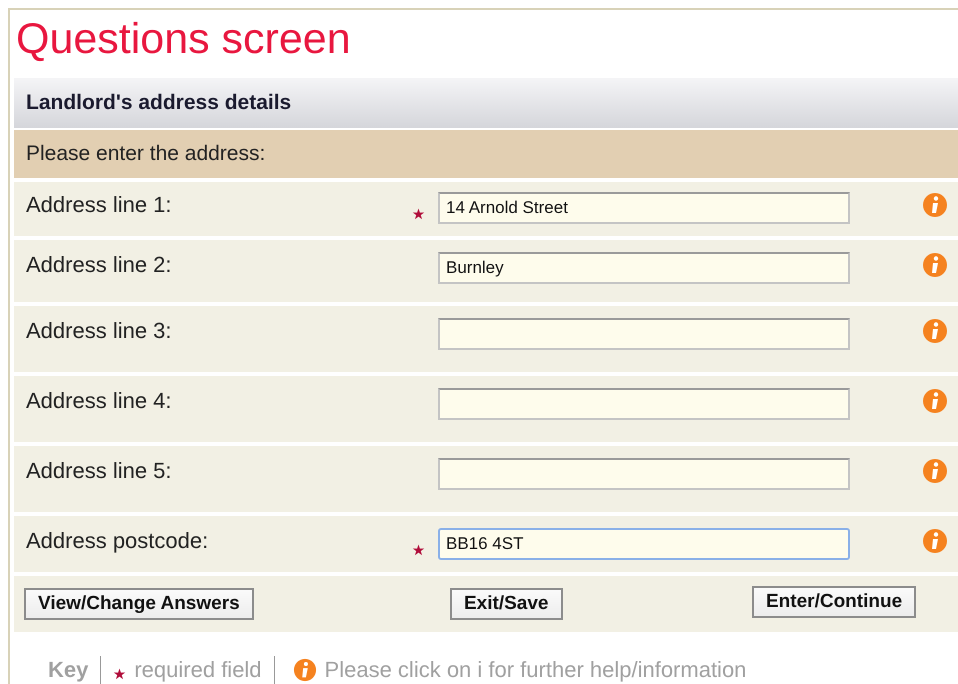 This screenshot has width=958, height=684. What do you see at coordinates (834, 602) in the screenshot?
I see `form-button: Enter/Continue` at bounding box center [834, 602].